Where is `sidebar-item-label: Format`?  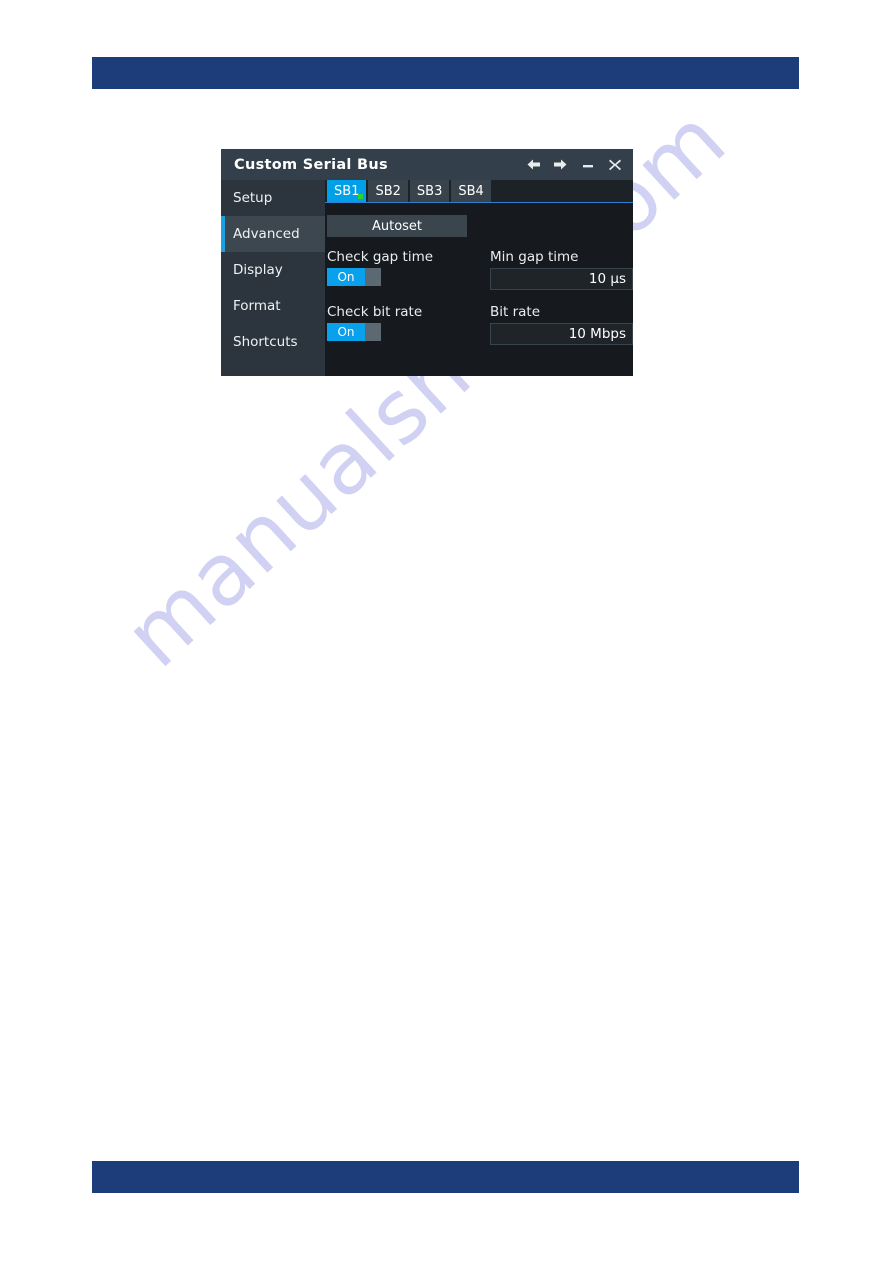
sidebar-item-label: Format is located at coordinates (257, 306).